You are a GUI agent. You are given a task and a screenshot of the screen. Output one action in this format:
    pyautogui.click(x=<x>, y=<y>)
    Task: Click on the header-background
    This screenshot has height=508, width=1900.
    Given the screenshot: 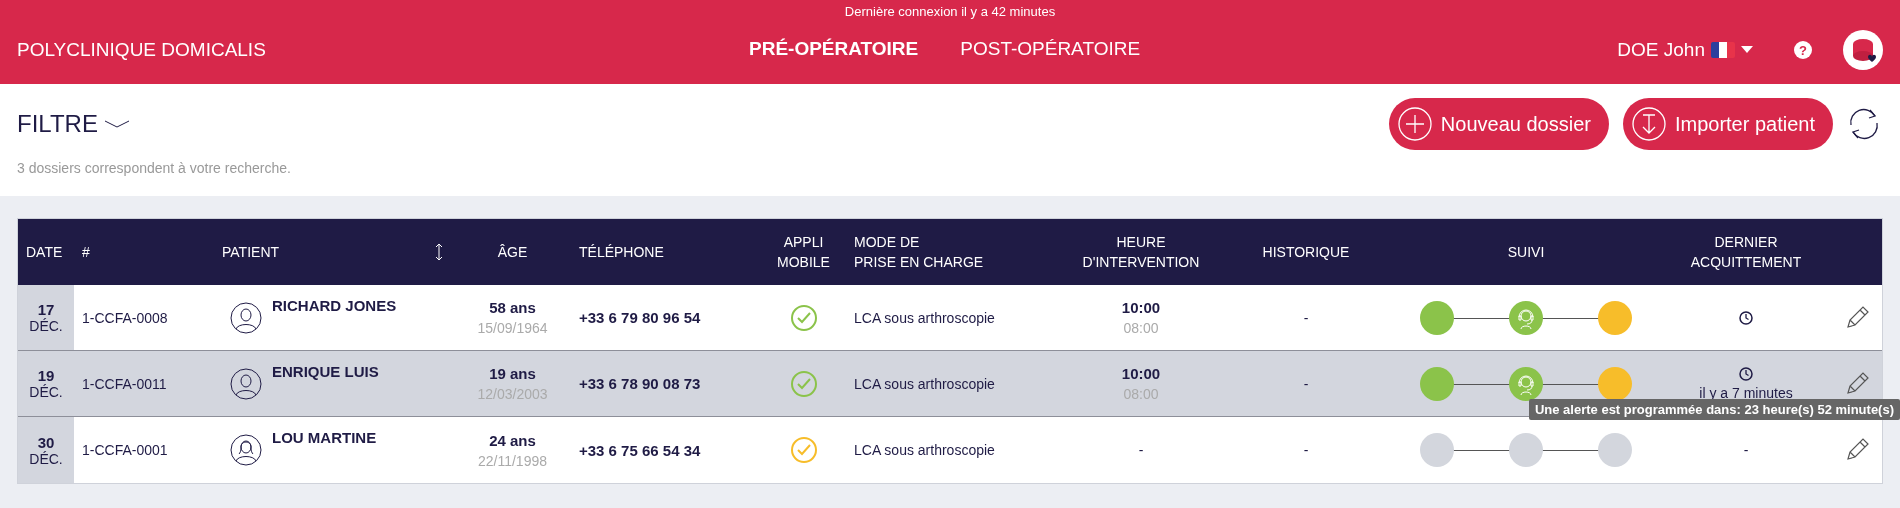 What is the action you would take?
    pyautogui.click(x=1856, y=252)
    